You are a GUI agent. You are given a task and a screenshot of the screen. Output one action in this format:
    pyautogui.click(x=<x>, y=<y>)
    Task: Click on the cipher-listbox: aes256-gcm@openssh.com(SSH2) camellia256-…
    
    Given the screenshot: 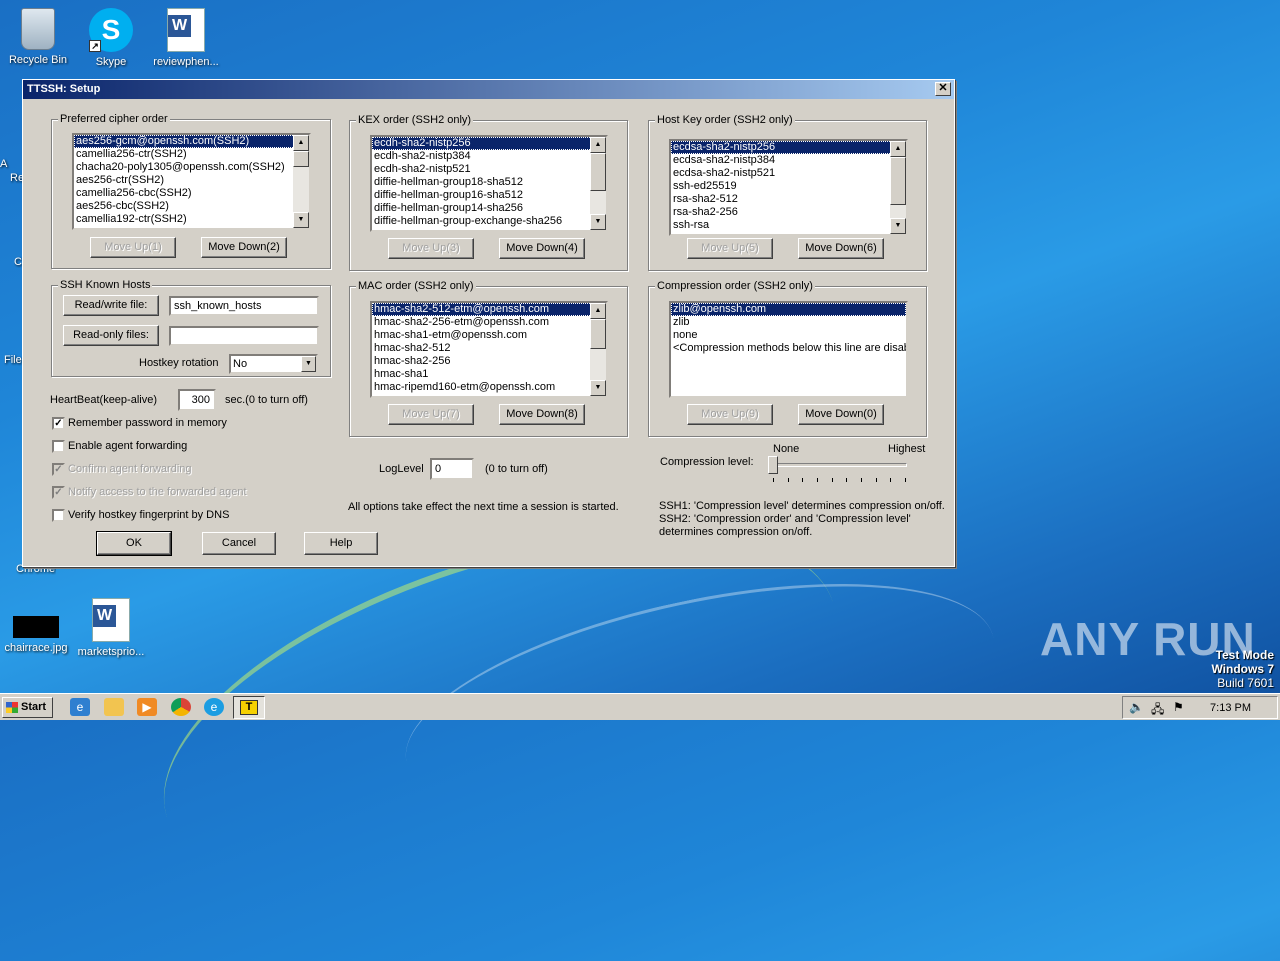 What is the action you would take?
    pyautogui.click(x=191, y=181)
    